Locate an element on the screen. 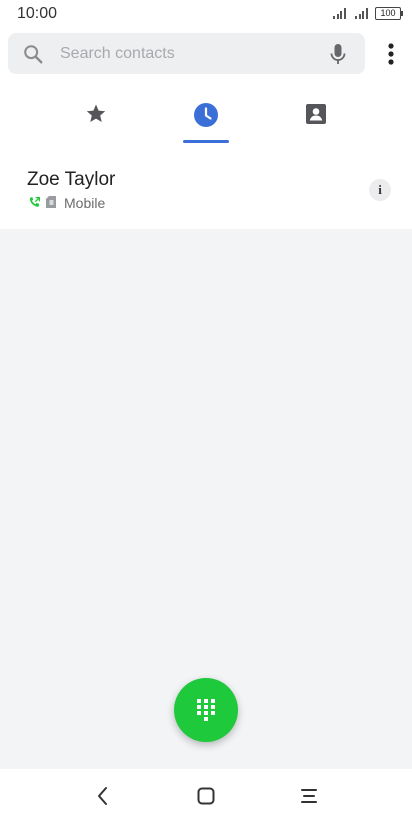 The height and width of the screenshot is (824, 412). search-bar is located at coordinates (186, 53).